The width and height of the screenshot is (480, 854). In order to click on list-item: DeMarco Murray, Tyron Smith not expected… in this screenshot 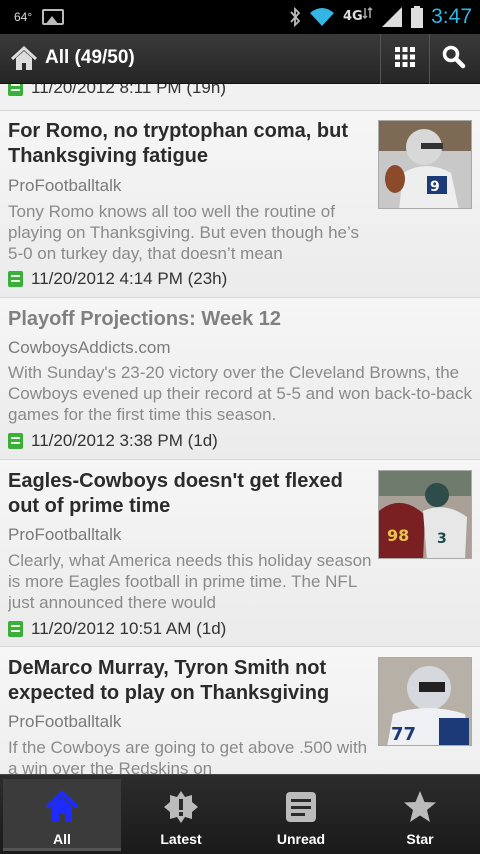, I will do `click(240, 710)`.